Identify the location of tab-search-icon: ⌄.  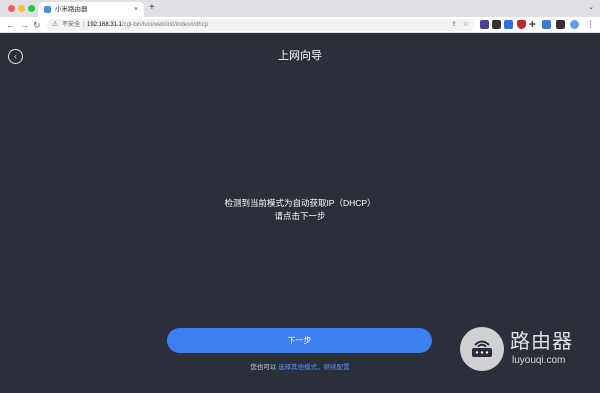
(591, 7).